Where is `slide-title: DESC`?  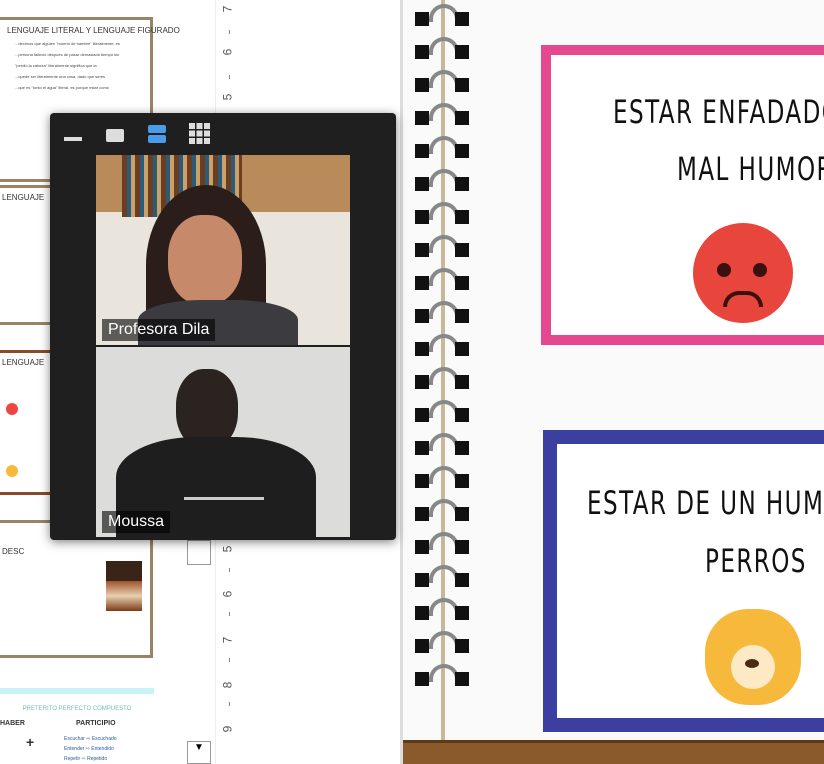 slide-title: DESC is located at coordinates (13, 551).